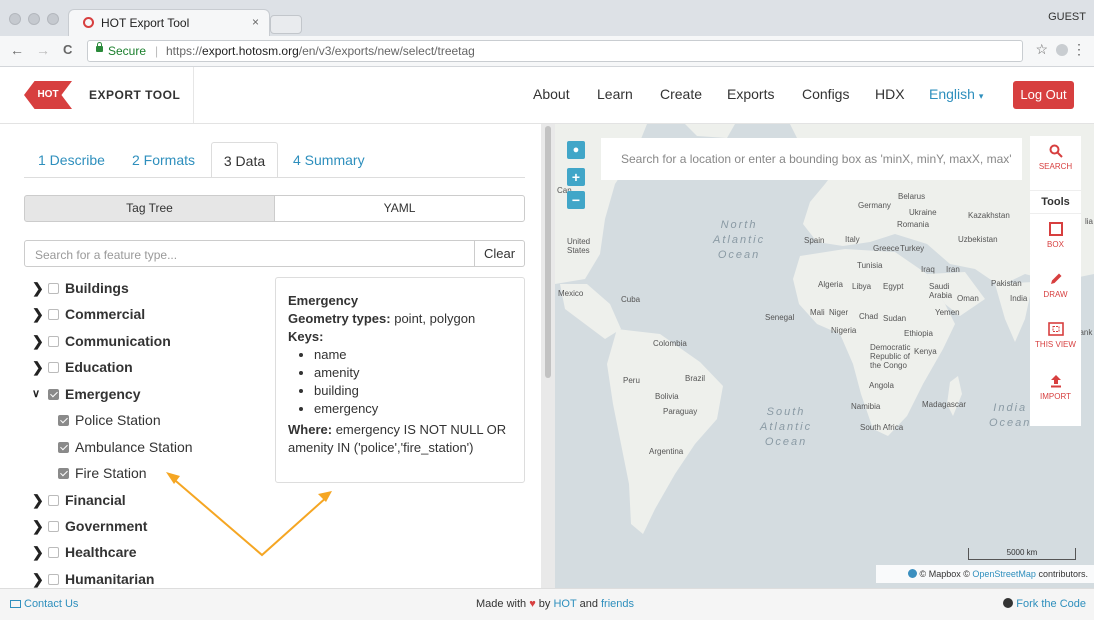 The image size is (1094, 620). Describe the element at coordinates (400, 319) in the screenshot. I see `info-geometry: Geometry types: point, polygon` at that location.